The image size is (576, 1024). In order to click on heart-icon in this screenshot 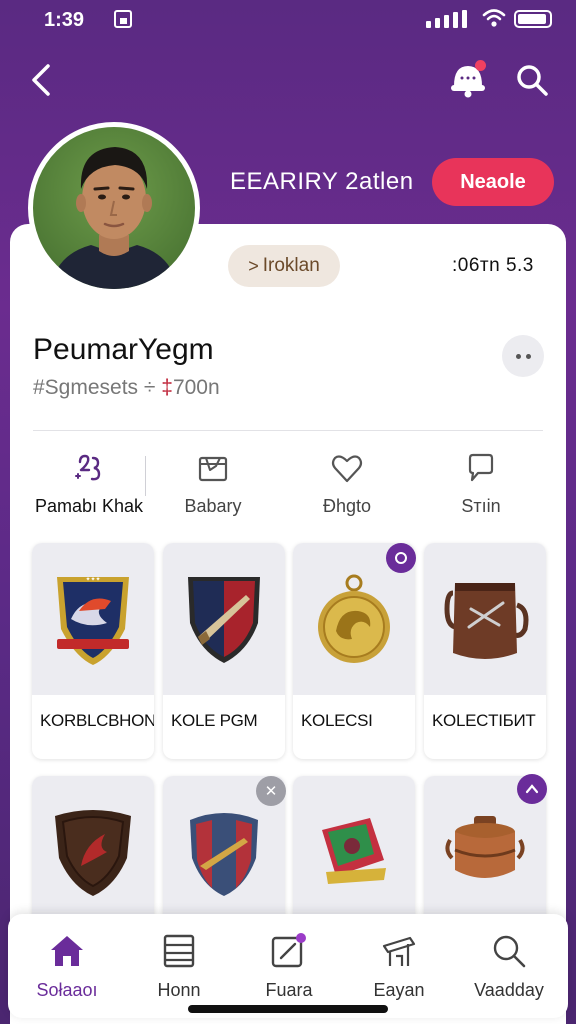, I will do `click(347, 469)`.